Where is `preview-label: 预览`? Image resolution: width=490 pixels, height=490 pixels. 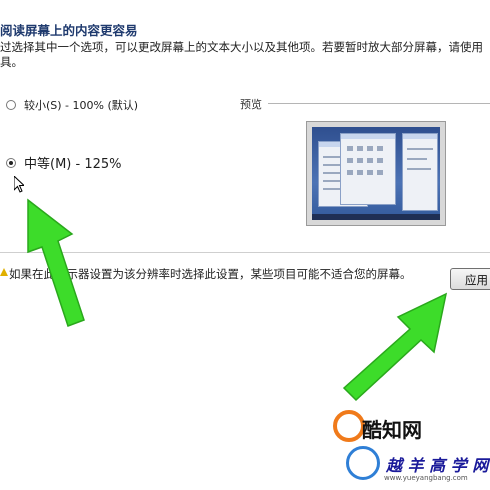
preview-label: 预览 is located at coordinates (251, 104).